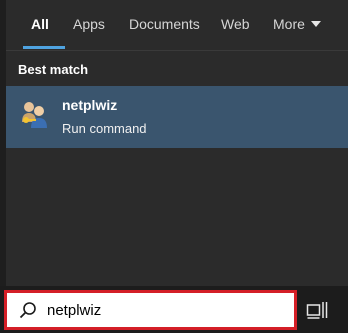 This screenshot has height=333, width=348. What do you see at coordinates (164, 24) in the screenshot?
I see `tab-documents: Documents` at bounding box center [164, 24].